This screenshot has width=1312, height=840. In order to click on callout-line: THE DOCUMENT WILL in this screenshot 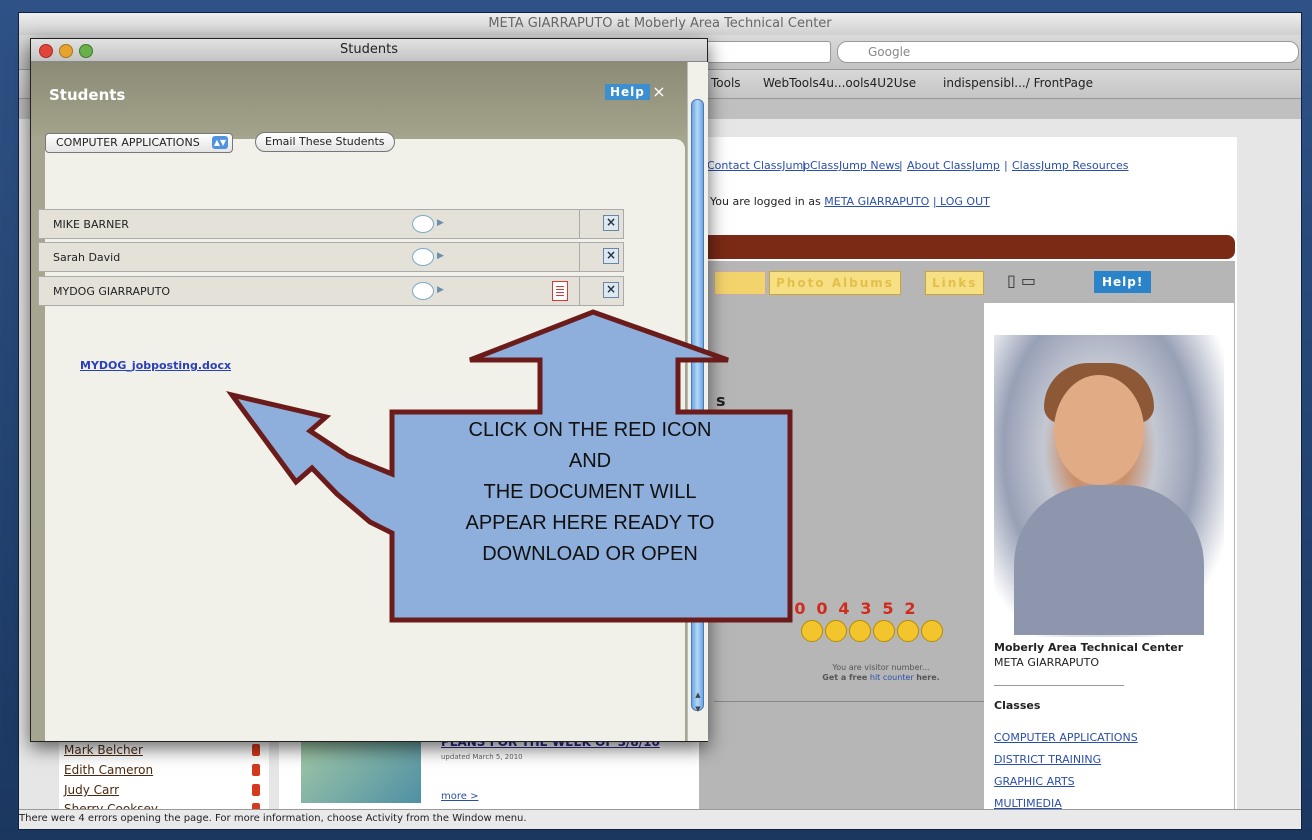, I will do `click(590, 492)`.